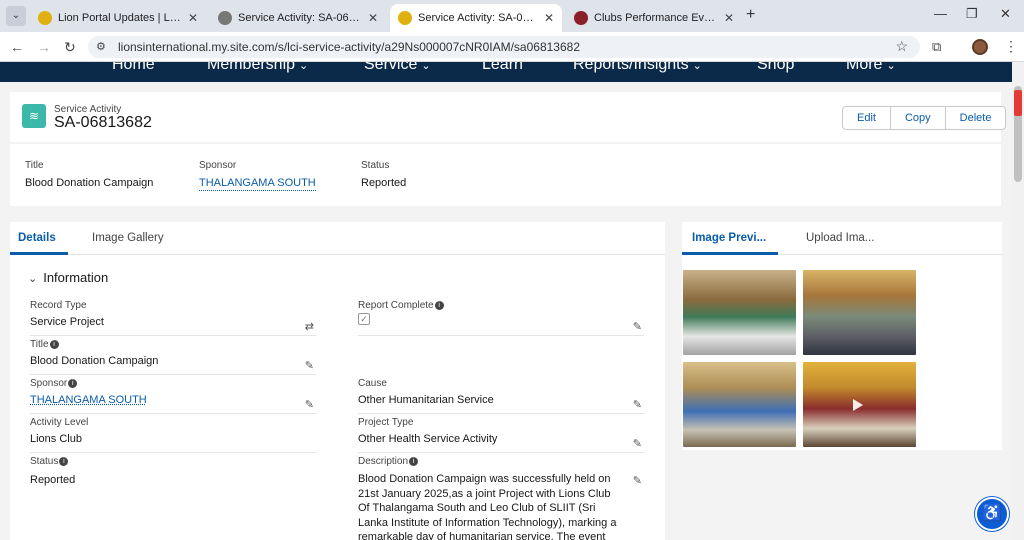  I want to click on nav-reports-insights: Reports/Insights ⌄, so click(637, 68).